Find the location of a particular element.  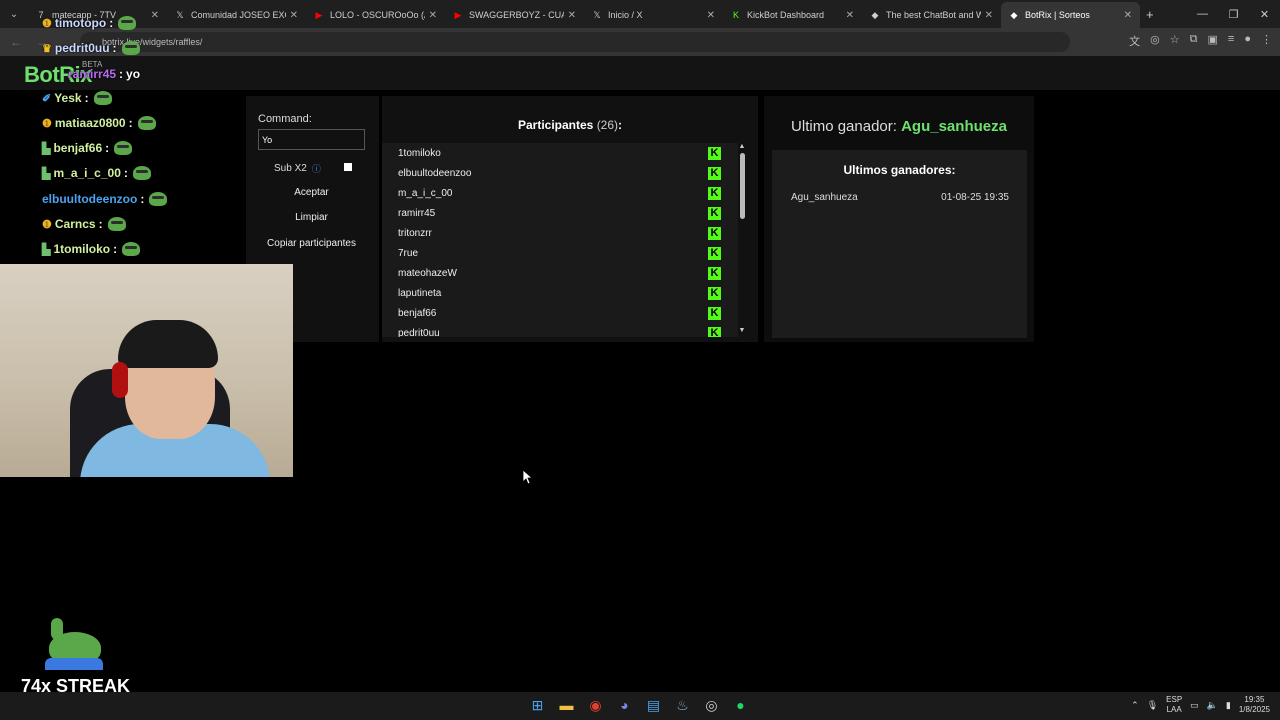

tab-6: ◆ The best ChatBot and Wi ✕ is located at coordinates (931, 15).